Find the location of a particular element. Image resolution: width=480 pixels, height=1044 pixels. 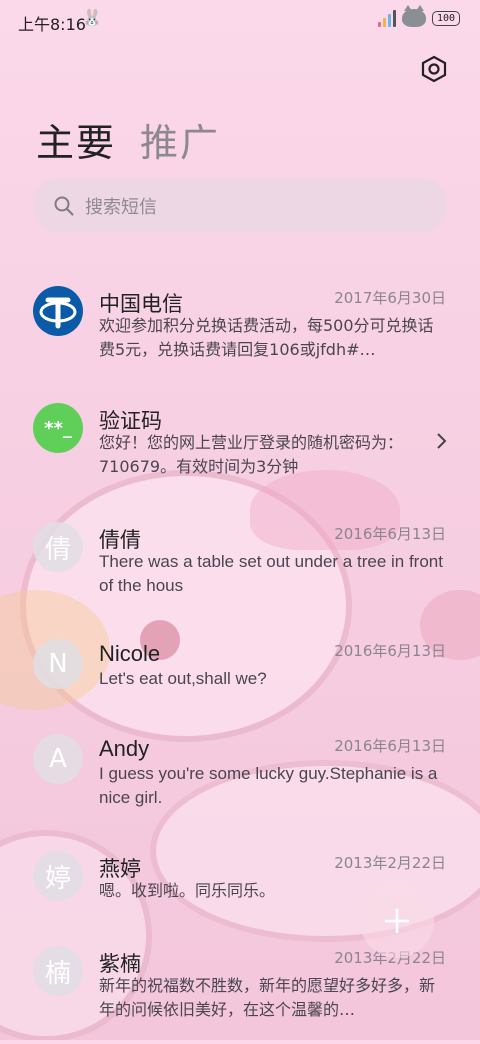

avatar: A is located at coordinates (58, 759).